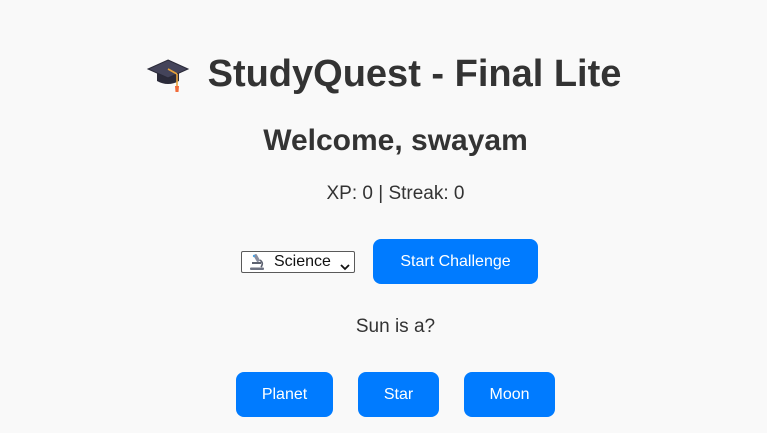 This screenshot has height=433, width=767. I want to click on subject-select-value: Science, so click(302, 261).